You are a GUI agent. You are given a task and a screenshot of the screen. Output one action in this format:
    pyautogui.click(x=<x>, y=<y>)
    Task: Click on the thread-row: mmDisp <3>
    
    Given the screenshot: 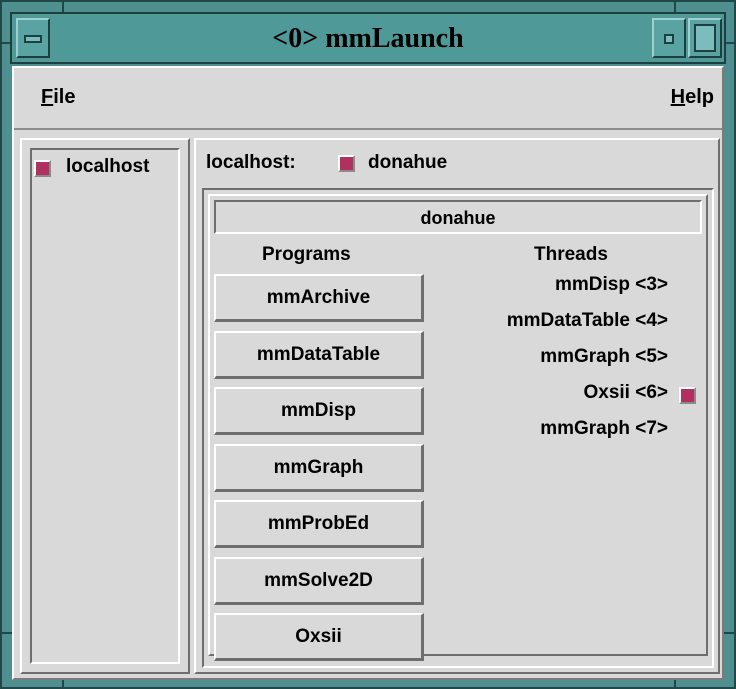 What is the action you would take?
    pyautogui.click(x=564, y=288)
    